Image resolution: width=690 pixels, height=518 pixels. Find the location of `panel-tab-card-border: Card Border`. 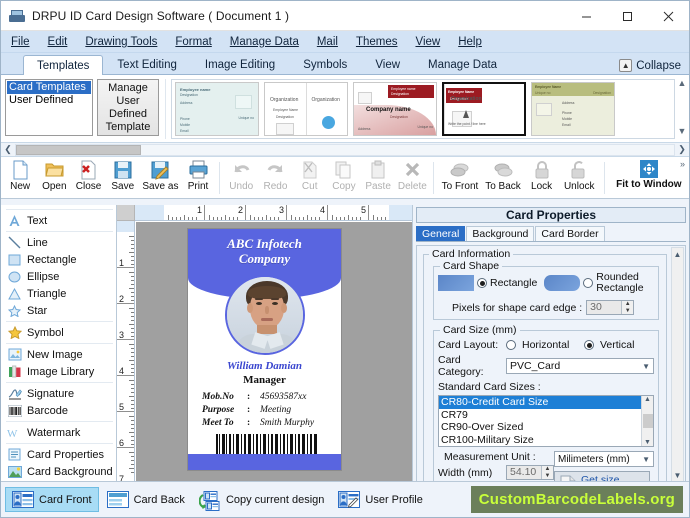

panel-tab-card-border: Card Border is located at coordinates (570, 233).